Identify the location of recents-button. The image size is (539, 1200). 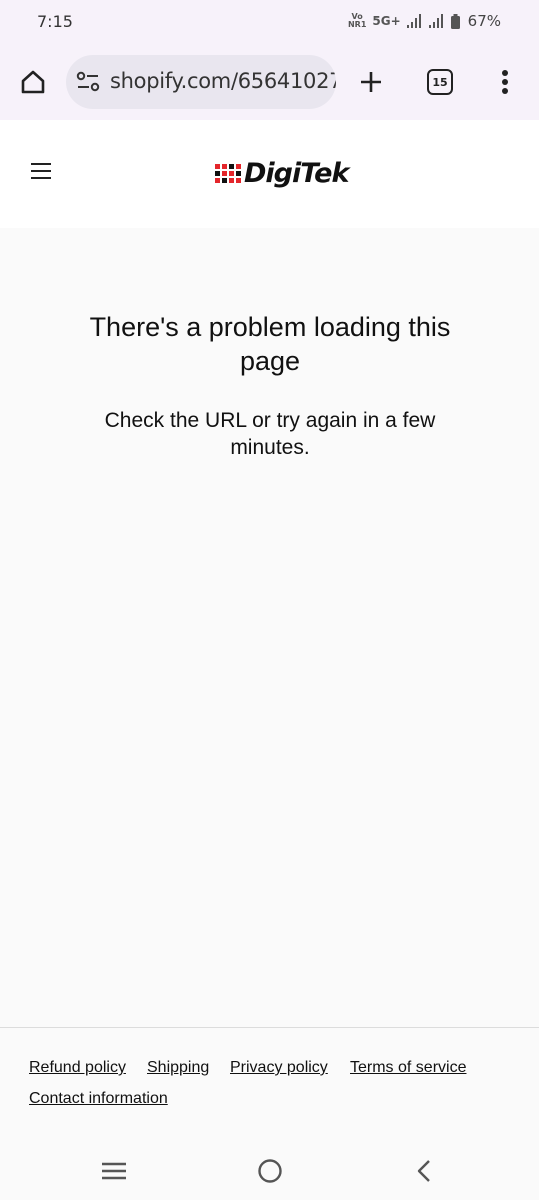
(114, 1171).